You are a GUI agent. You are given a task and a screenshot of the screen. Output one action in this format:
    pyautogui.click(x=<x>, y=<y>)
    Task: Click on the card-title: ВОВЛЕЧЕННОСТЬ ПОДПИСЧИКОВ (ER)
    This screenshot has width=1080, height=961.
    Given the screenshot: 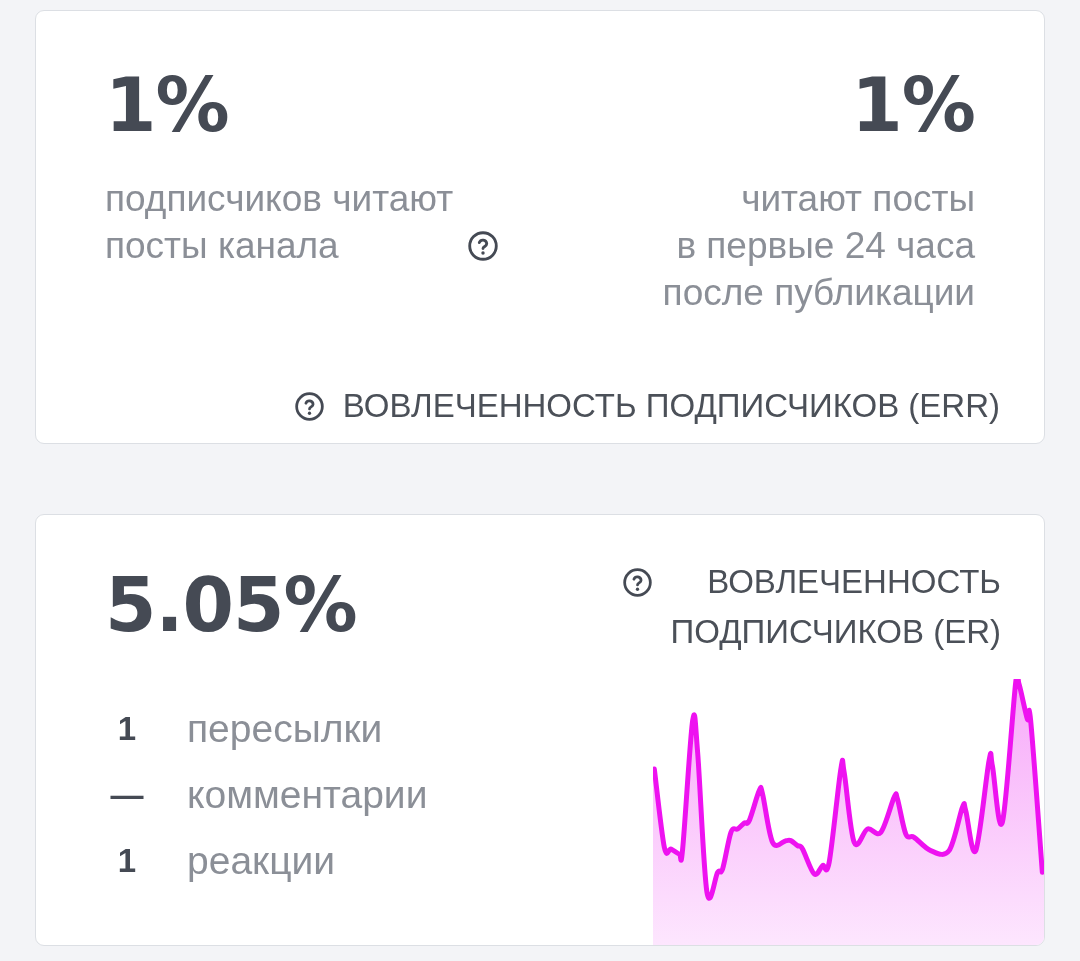 What is the action you would take?
    pyautogui.click(x=835, y=607)
    